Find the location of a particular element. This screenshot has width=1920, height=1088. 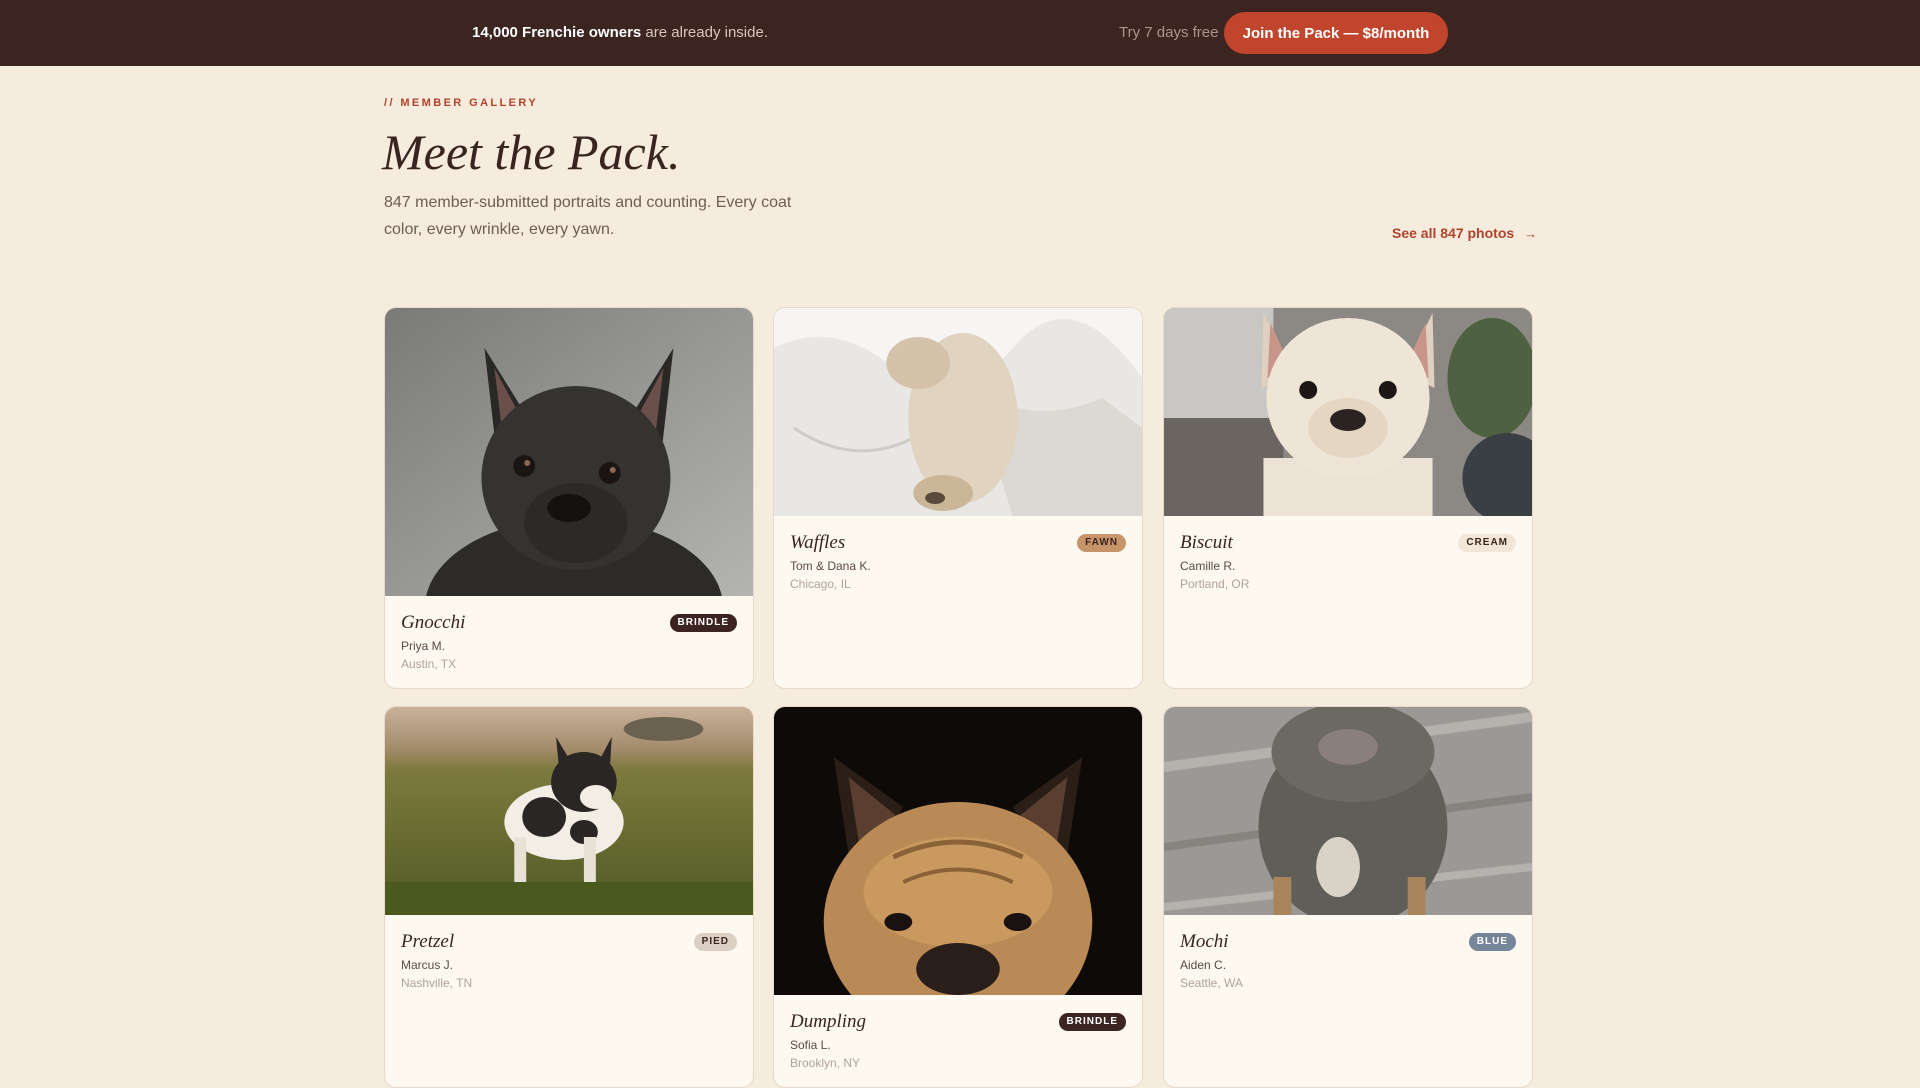

gallery-card: Biscuit CREAM Camille R. Portland, OR is located at coordinates (1348, 498).